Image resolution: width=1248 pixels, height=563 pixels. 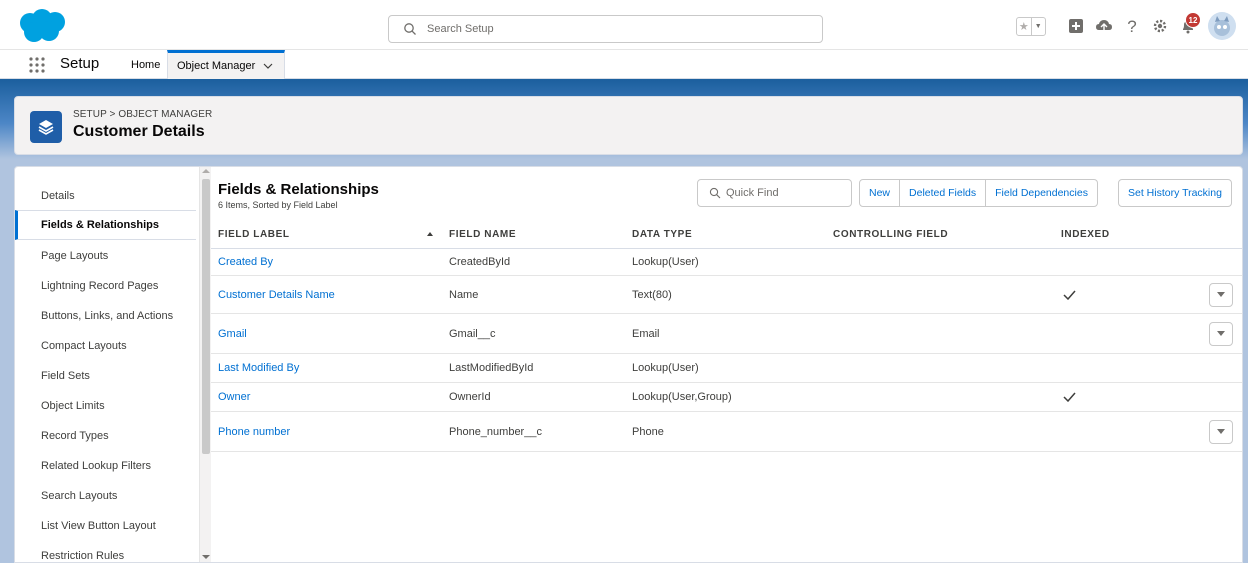 What do you see at coordinates (142, 114) in the screenshot?
I see `breadcrumb: SETUP > OBJECT MANAGER` at bounding box center [142, 114].